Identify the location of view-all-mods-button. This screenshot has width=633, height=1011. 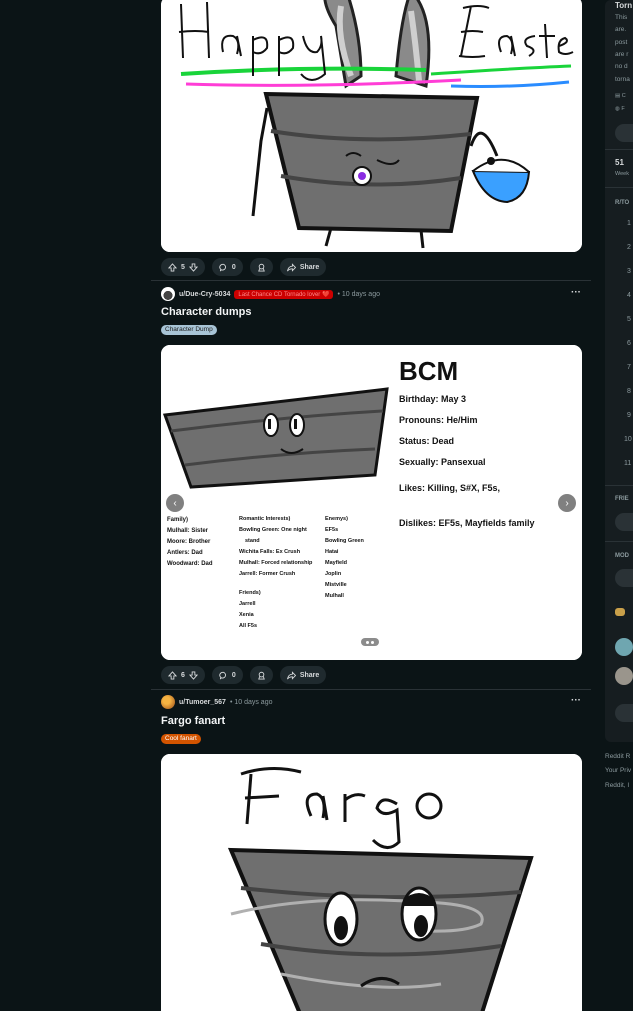
(624, 713).